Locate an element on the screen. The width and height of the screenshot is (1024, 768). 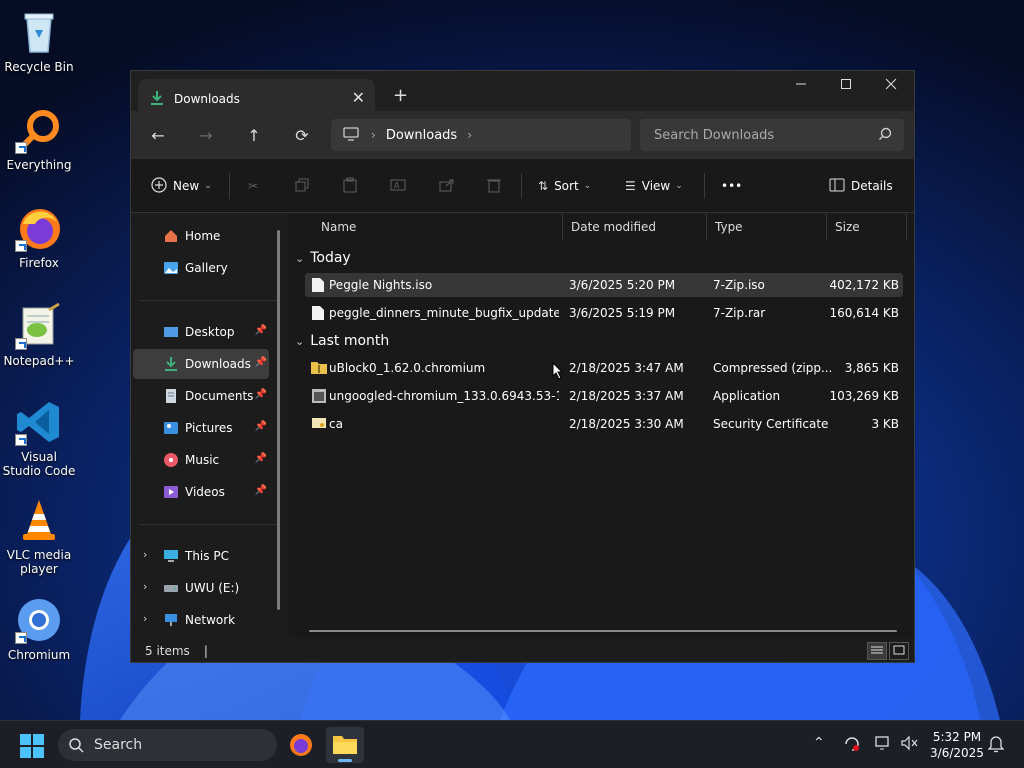
taskbar-app-file-explorer is located at coordinates (345, 745).